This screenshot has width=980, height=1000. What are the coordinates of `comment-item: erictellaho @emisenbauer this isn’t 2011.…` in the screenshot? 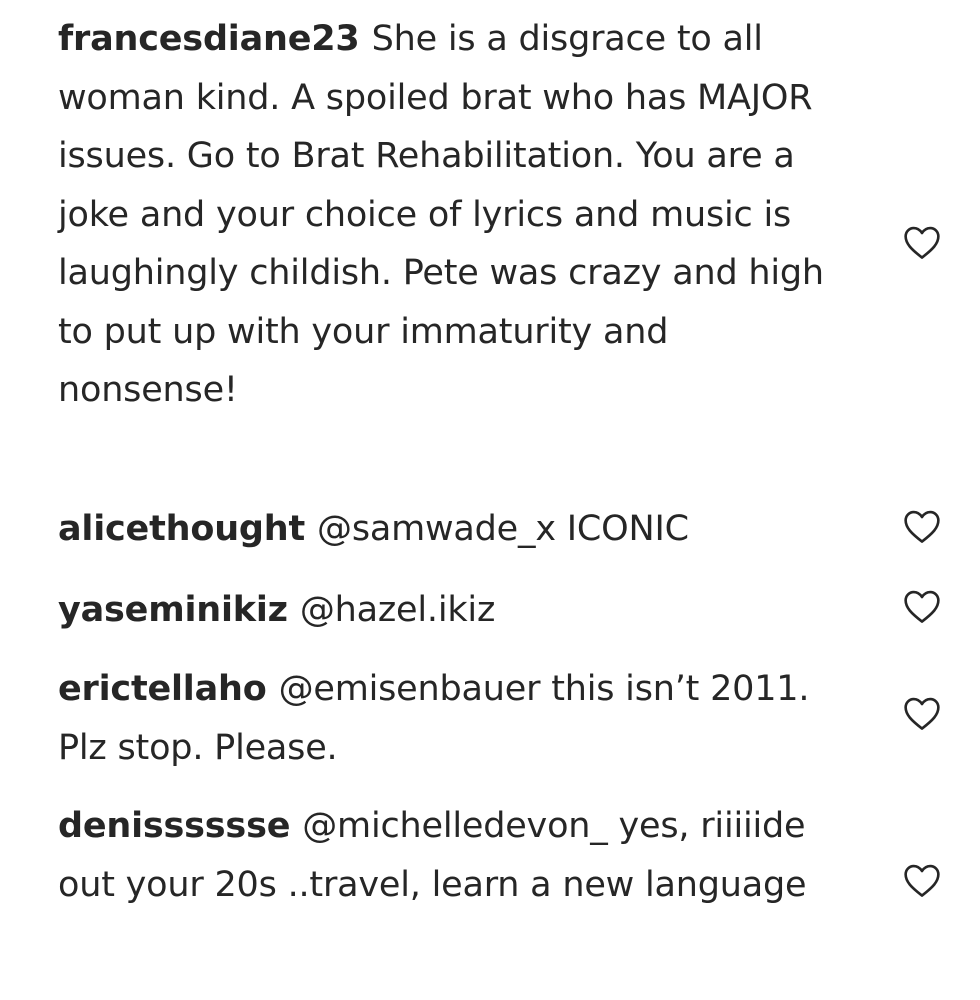 It's located at (458, 718).